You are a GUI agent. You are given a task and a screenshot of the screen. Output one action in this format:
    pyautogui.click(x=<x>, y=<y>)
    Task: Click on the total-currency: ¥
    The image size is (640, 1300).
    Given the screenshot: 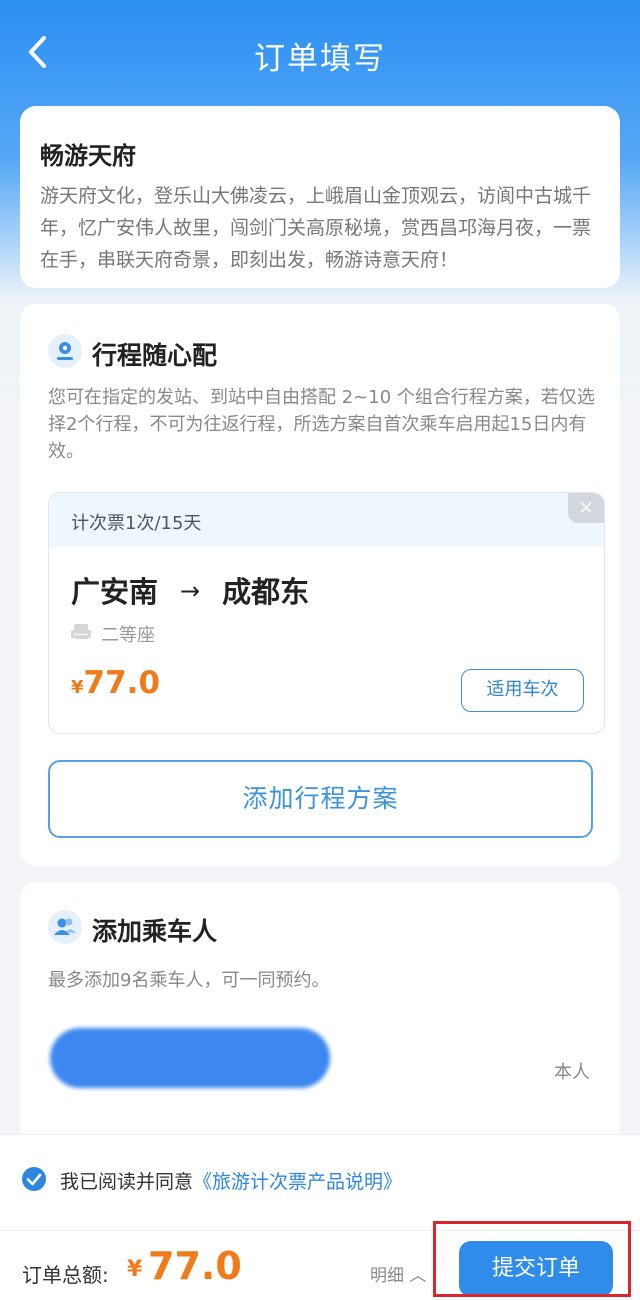 What is the action you would take?
    pyautogui.click(x=135, y=1269)
    